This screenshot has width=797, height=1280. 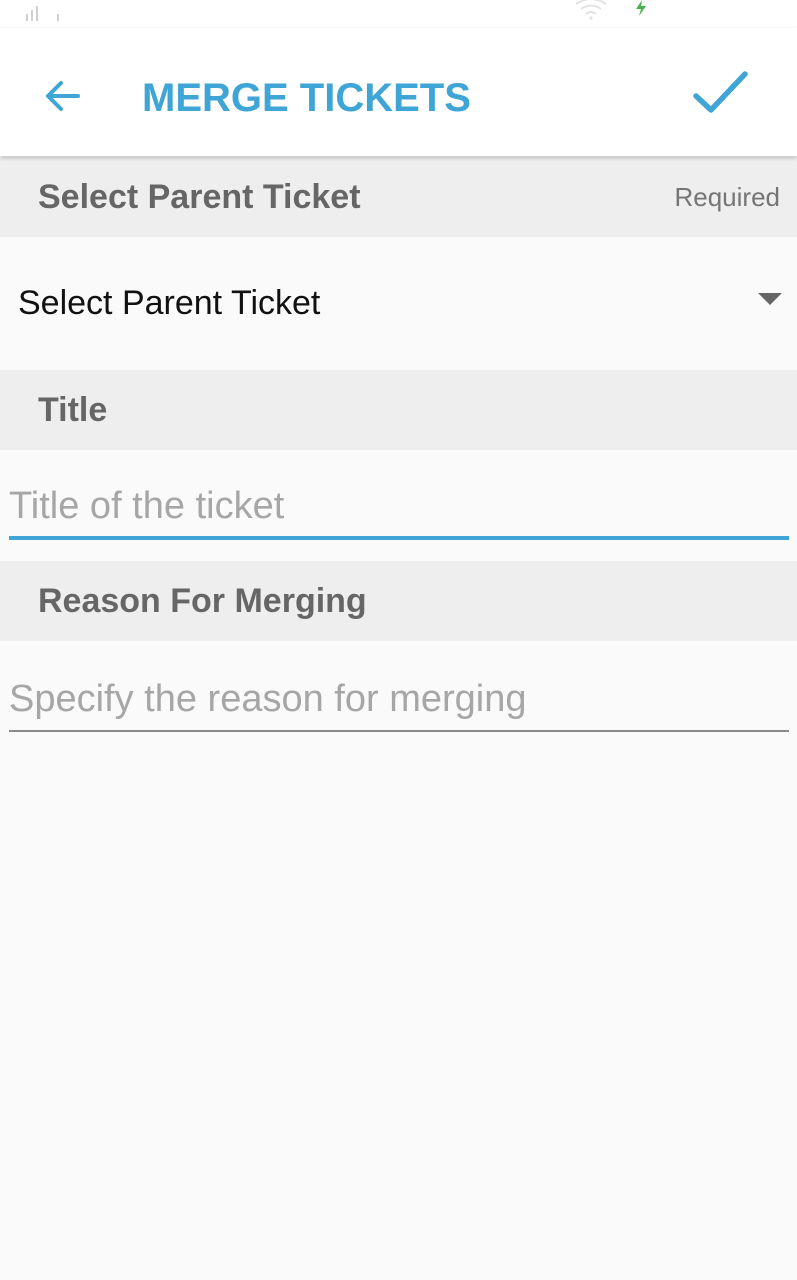 I want to click on section-header-reason: Reason For Merging, so click(x=398, y=601).